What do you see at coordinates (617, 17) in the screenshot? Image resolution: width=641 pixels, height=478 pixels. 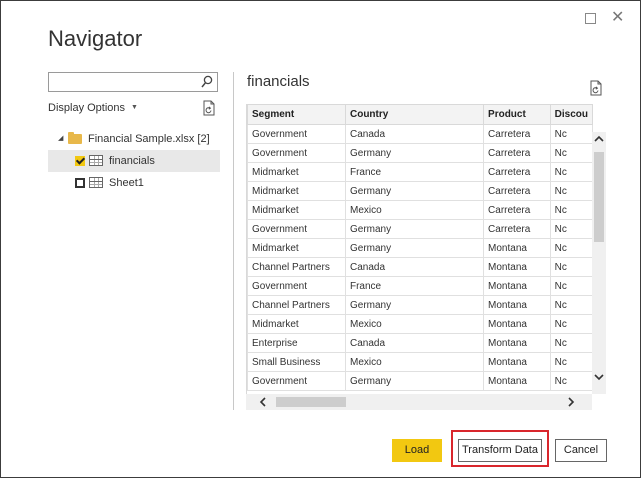 I see `close-icon: ✕` at bounding box center [617, 17].